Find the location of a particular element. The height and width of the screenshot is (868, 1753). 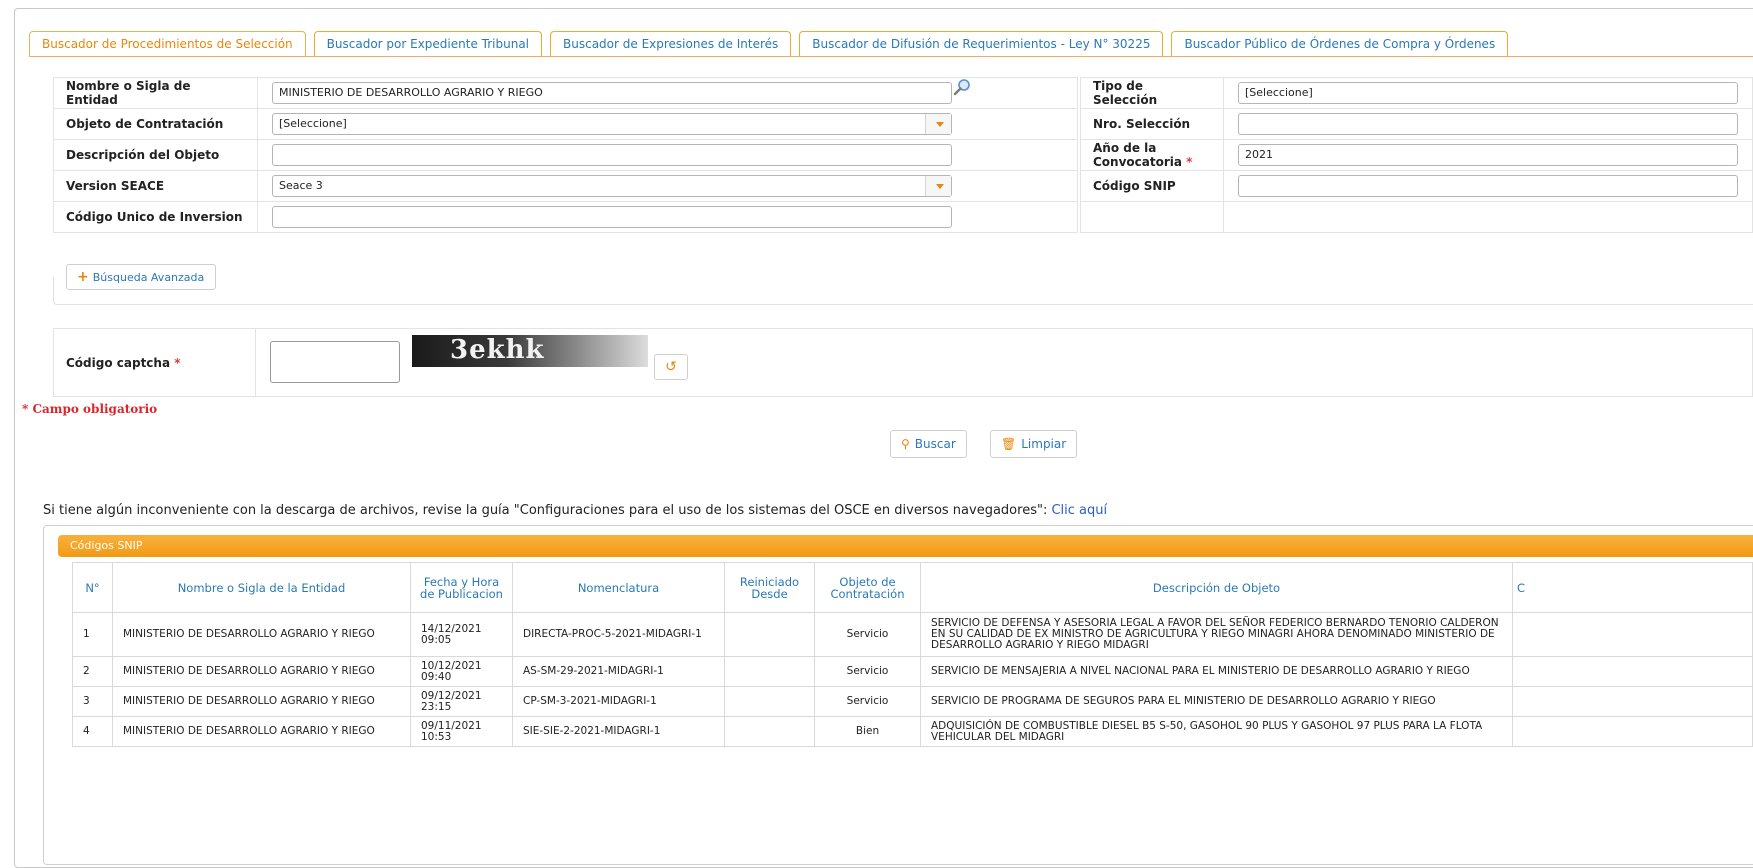

required-note: * Campo obligatorio is located at coordinates (90, 409).